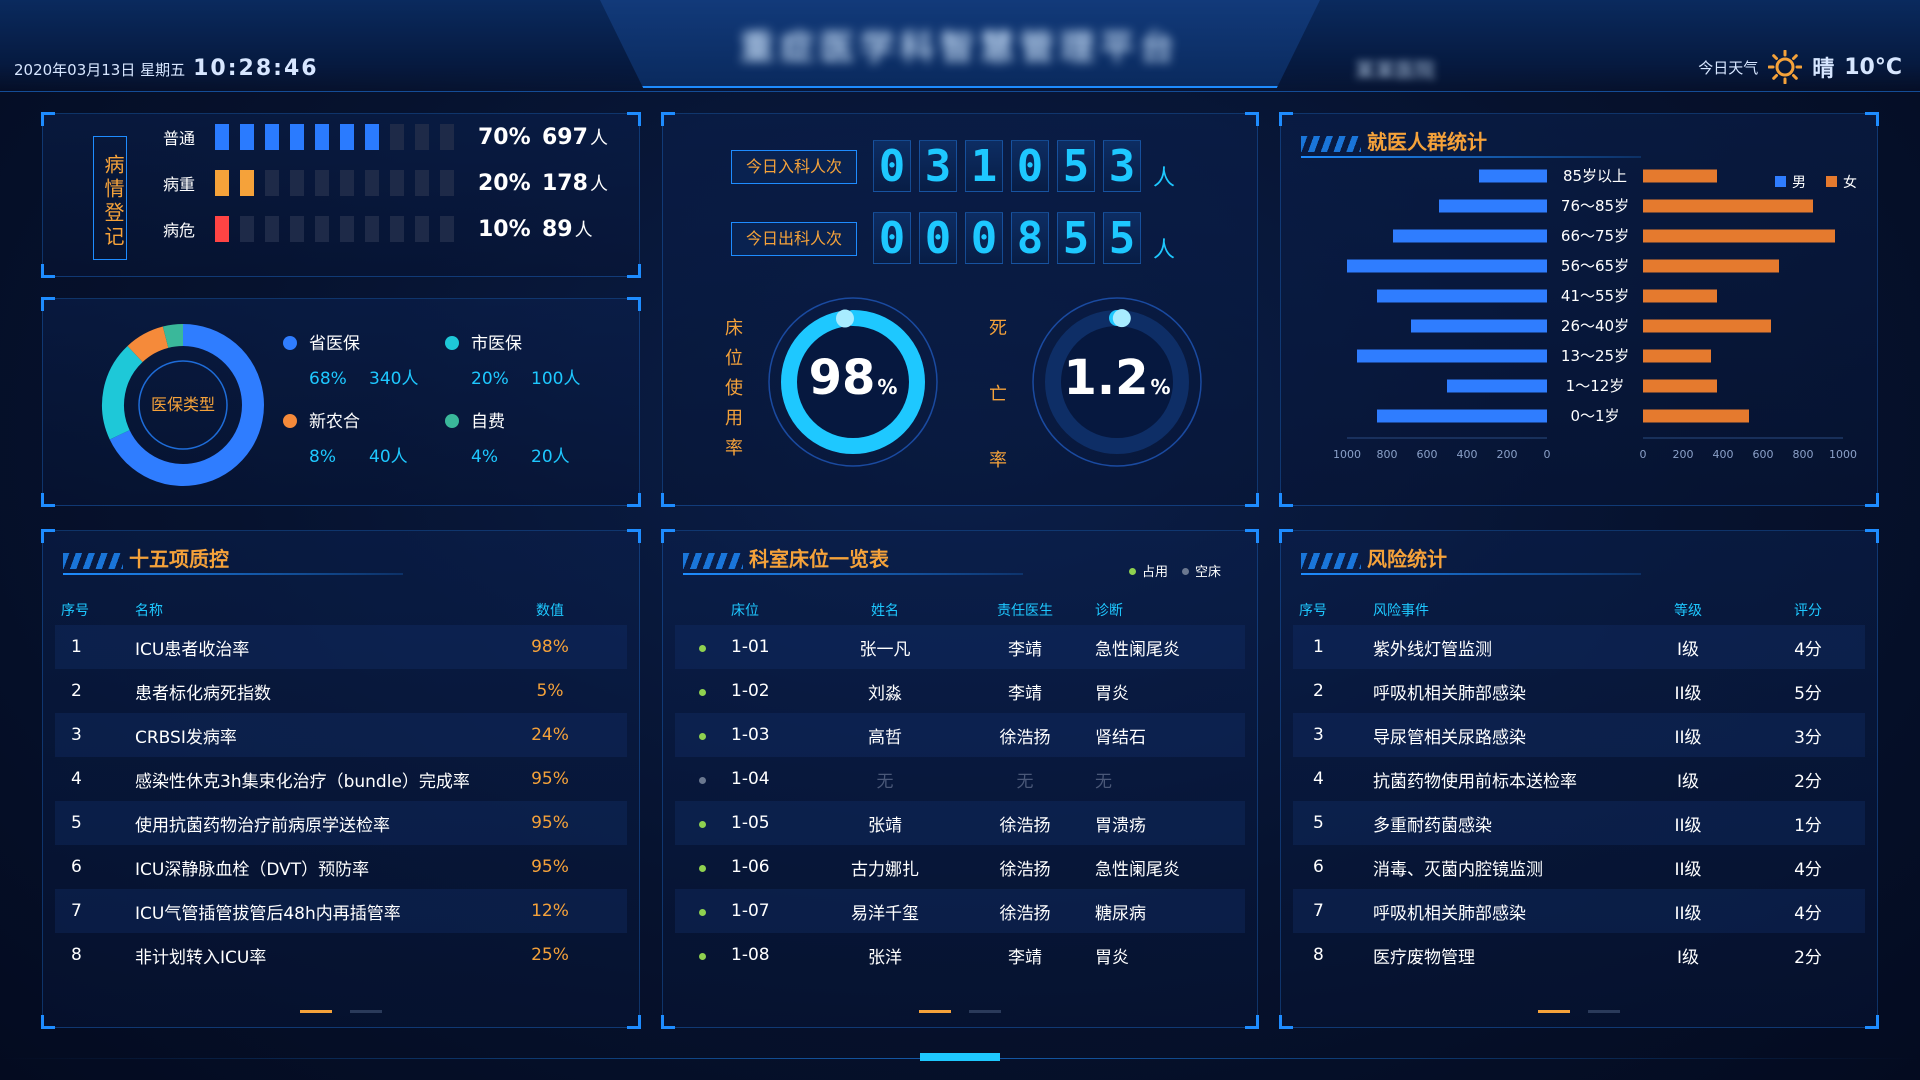 This screenshot has height=1080, width=1920. What do you see at coordinates (1594, 416) in the screenshot?
I see `age-category-label: 0～1岁` at bounding box center [1594, 416].